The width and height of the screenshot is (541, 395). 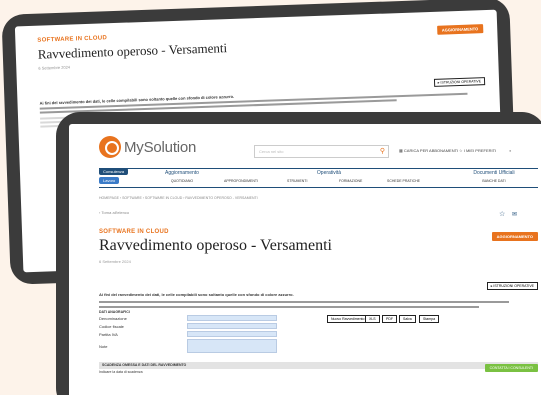 I want to click on print-button: Stampa, so click(x=429, y=319).